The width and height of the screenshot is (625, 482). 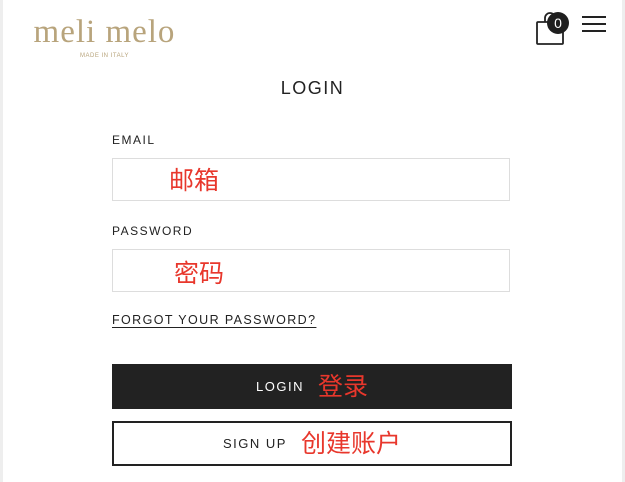 I want to click on cart-count-badge: 0, so click(x=558, y=23).